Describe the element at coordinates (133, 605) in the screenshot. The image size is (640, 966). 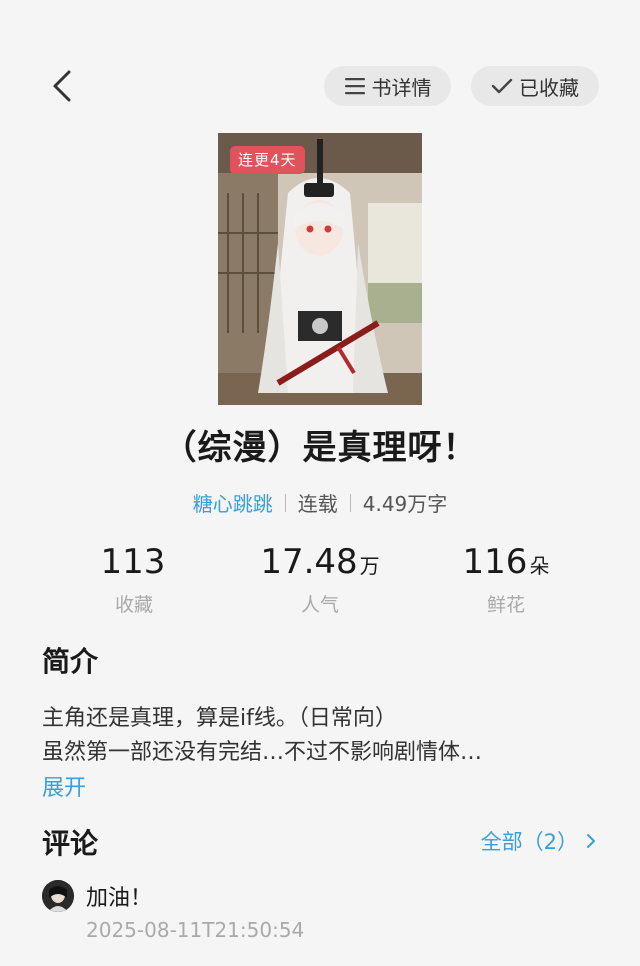
I see `stat-label: 收藏` at that location.